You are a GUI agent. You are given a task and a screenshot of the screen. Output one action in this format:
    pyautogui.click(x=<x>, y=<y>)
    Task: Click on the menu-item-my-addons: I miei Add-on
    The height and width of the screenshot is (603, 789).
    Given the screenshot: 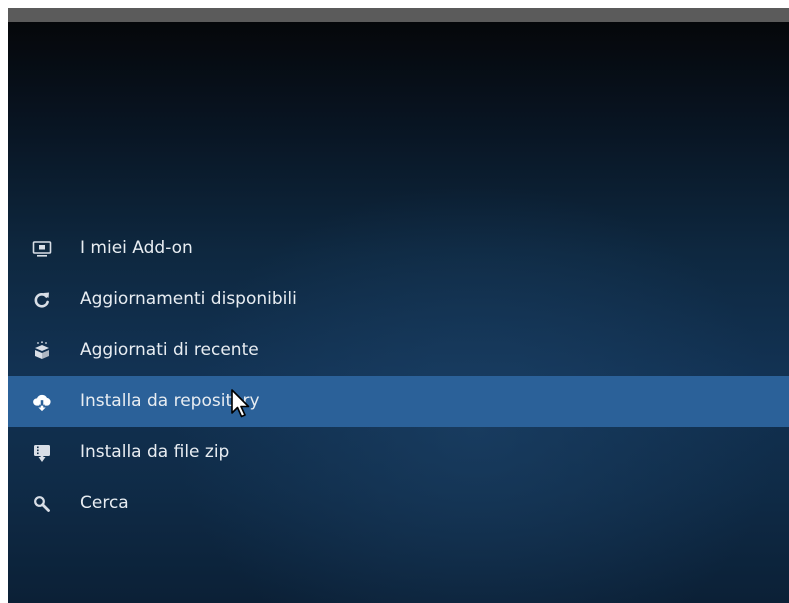 What is the action you would take?
    pyautogui.click(x=398, y=248)
    